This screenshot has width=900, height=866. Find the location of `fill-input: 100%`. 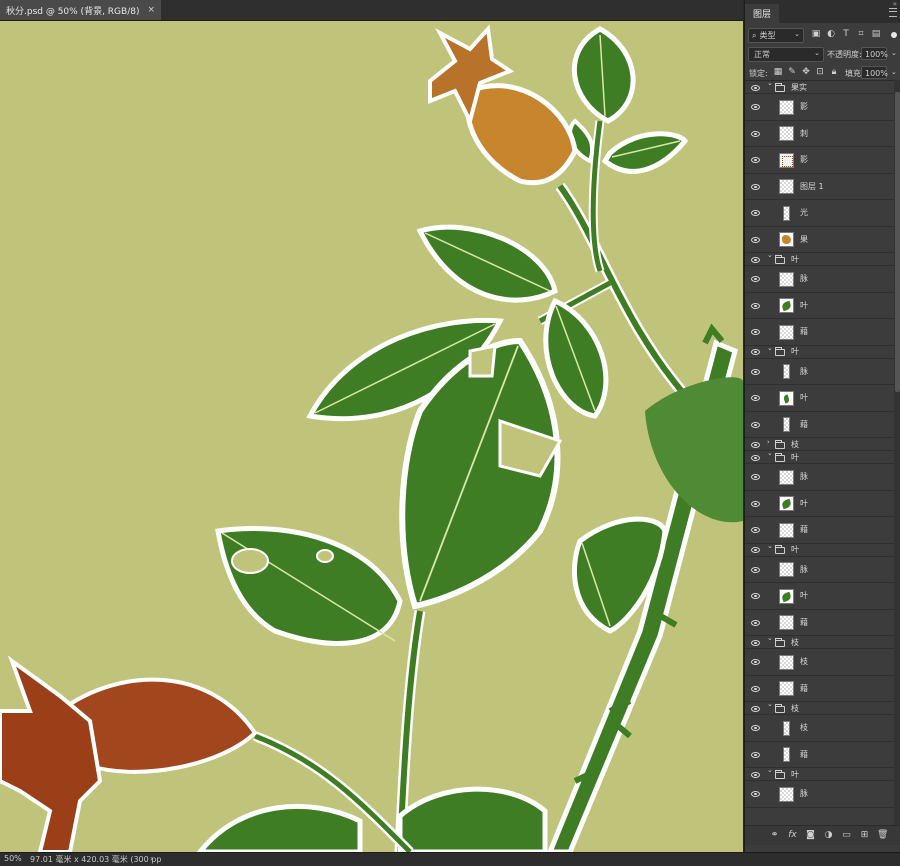

fill-input: 100% is located at coordinates (874, 72).